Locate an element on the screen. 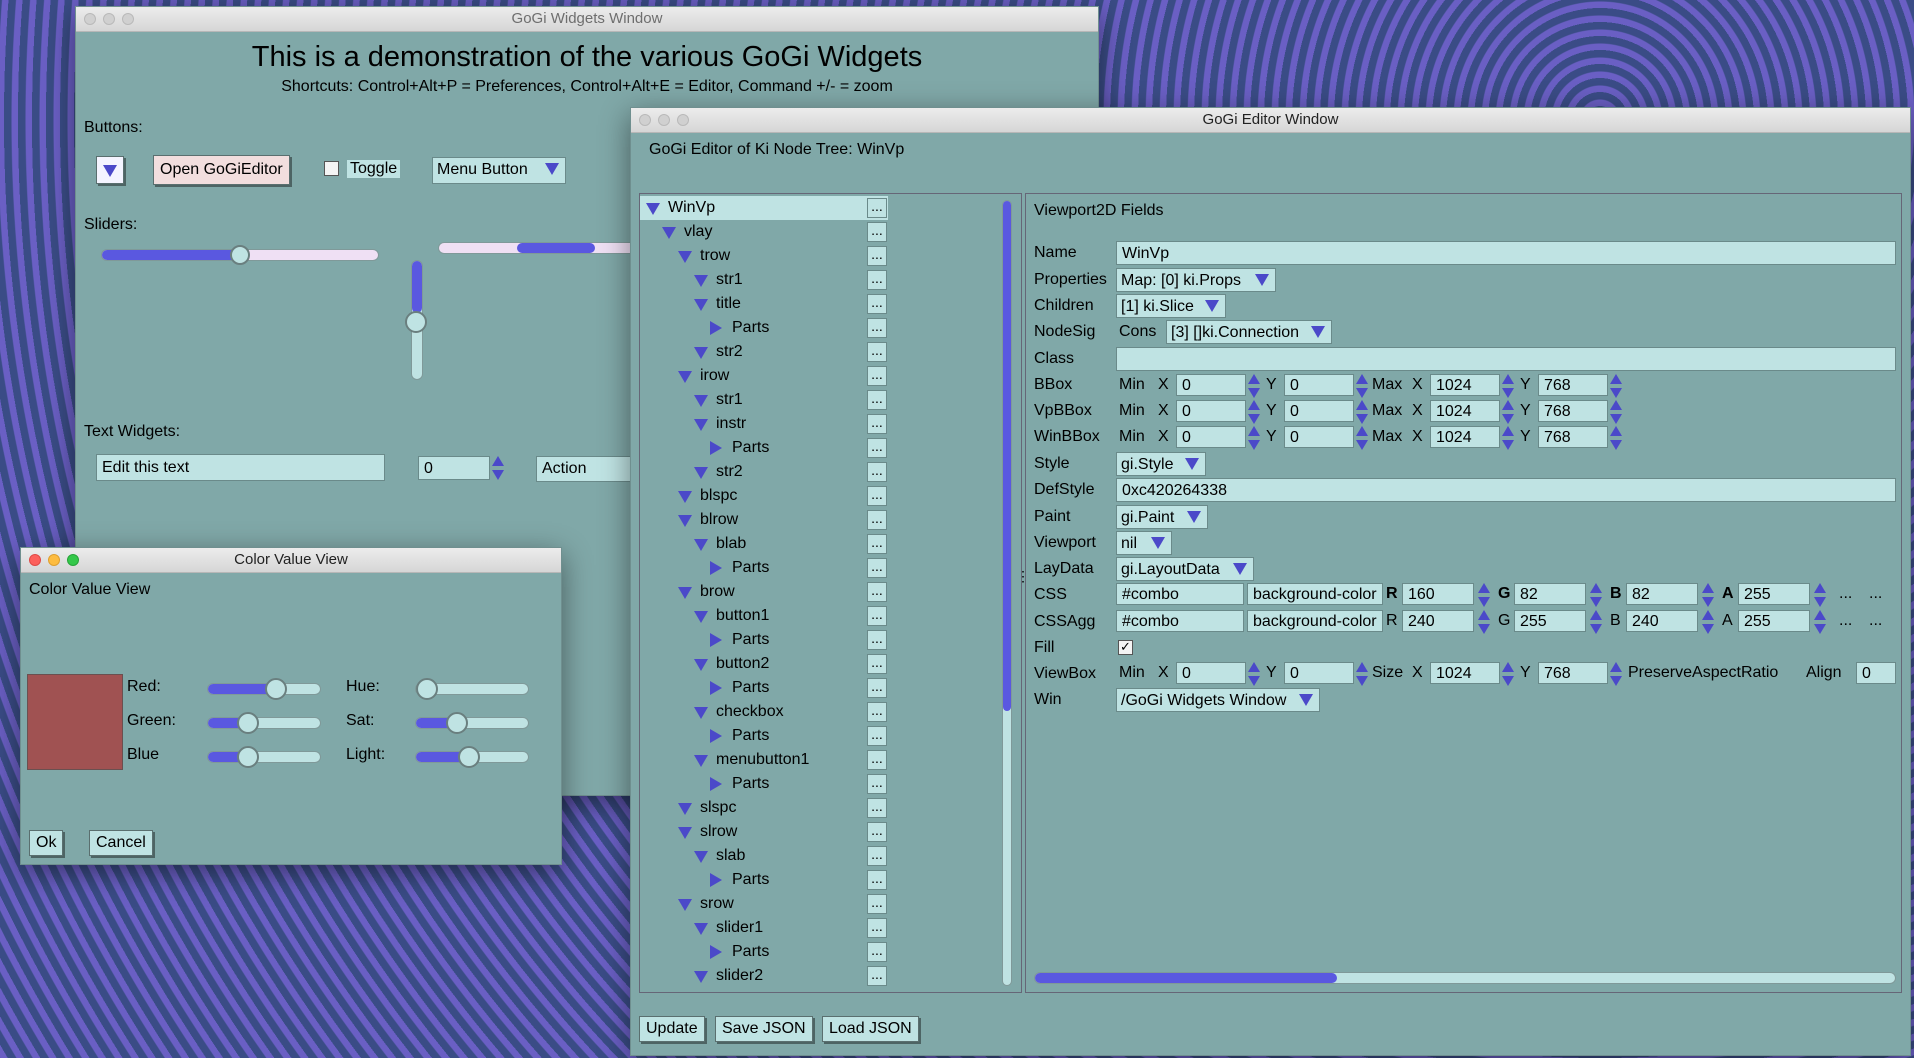 The width and height of the screenshot is (1914, 1058). vpbbox-min-y-field: 0 is located at coordinates (1319, 411).